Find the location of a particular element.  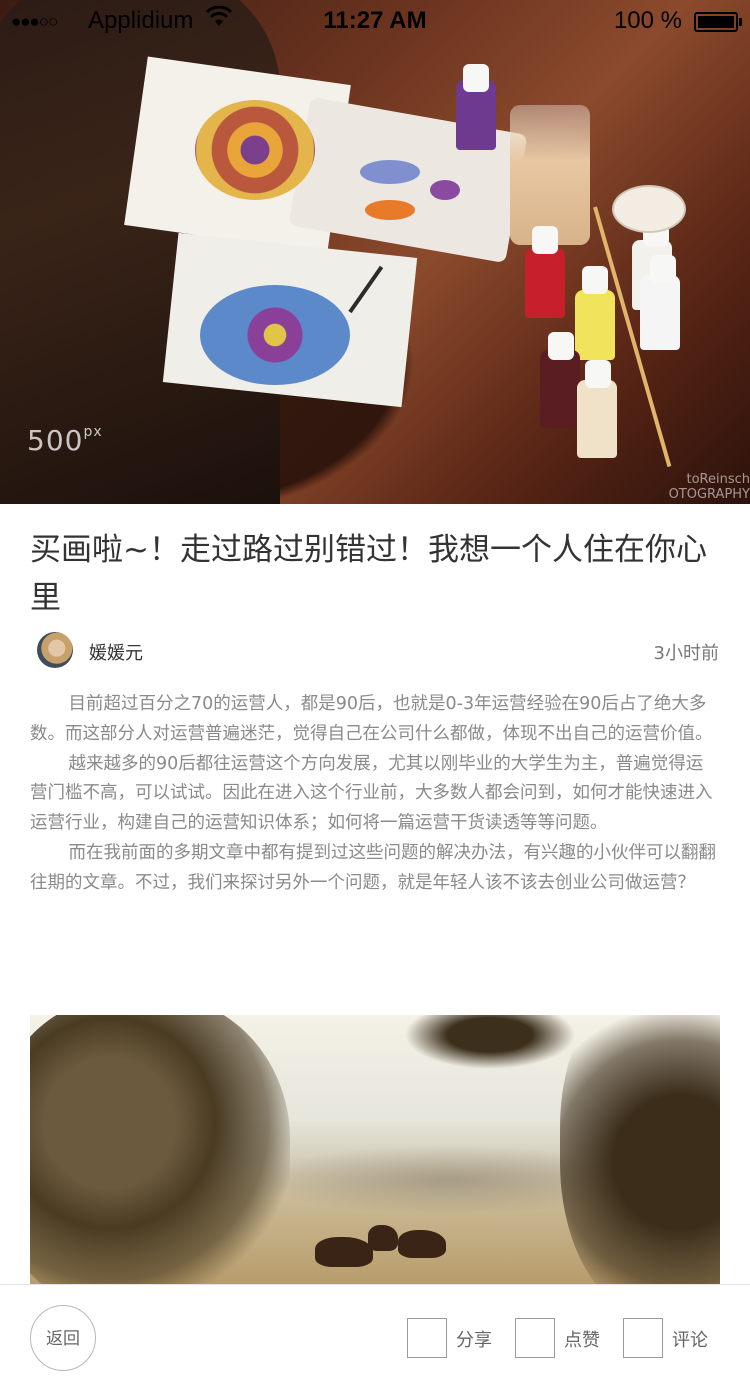

like-label: 点赞 is located at coordinates (582, 1339).